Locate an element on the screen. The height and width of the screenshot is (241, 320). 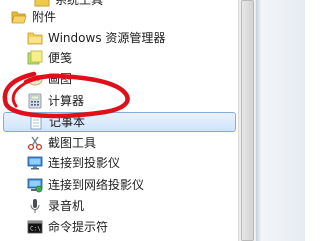
command-prompt-icon: C:\ is located at coordinates (35, 227).